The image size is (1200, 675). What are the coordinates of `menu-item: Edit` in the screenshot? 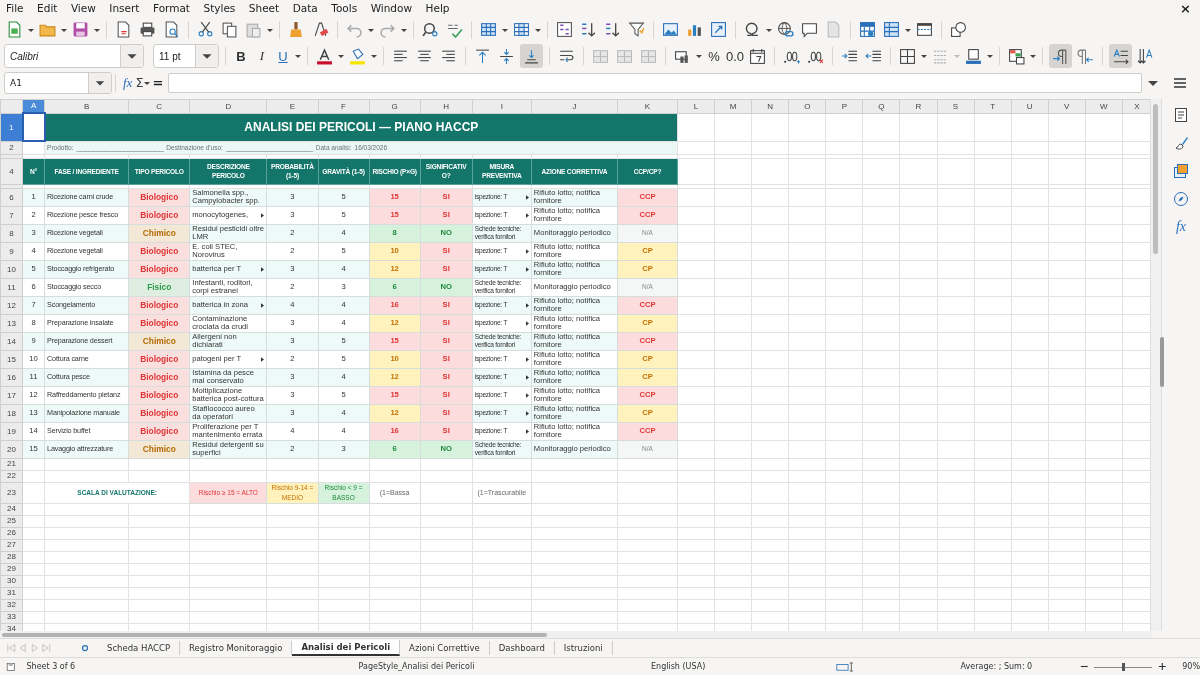 It's located at (47, 8).